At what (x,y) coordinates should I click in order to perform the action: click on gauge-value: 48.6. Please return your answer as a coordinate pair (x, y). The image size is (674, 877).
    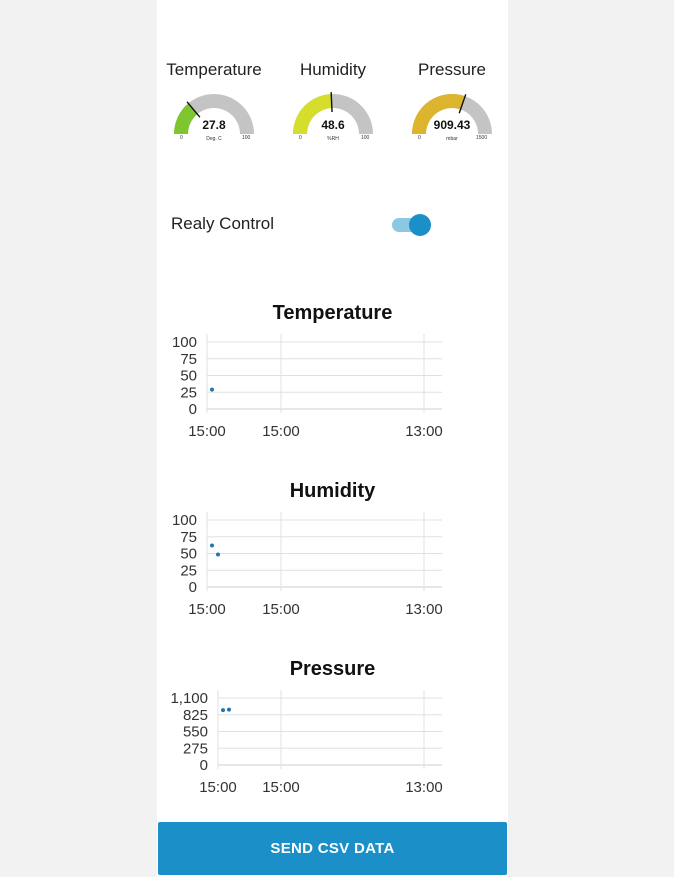
    Looking at the image, I should click on (333, 125).